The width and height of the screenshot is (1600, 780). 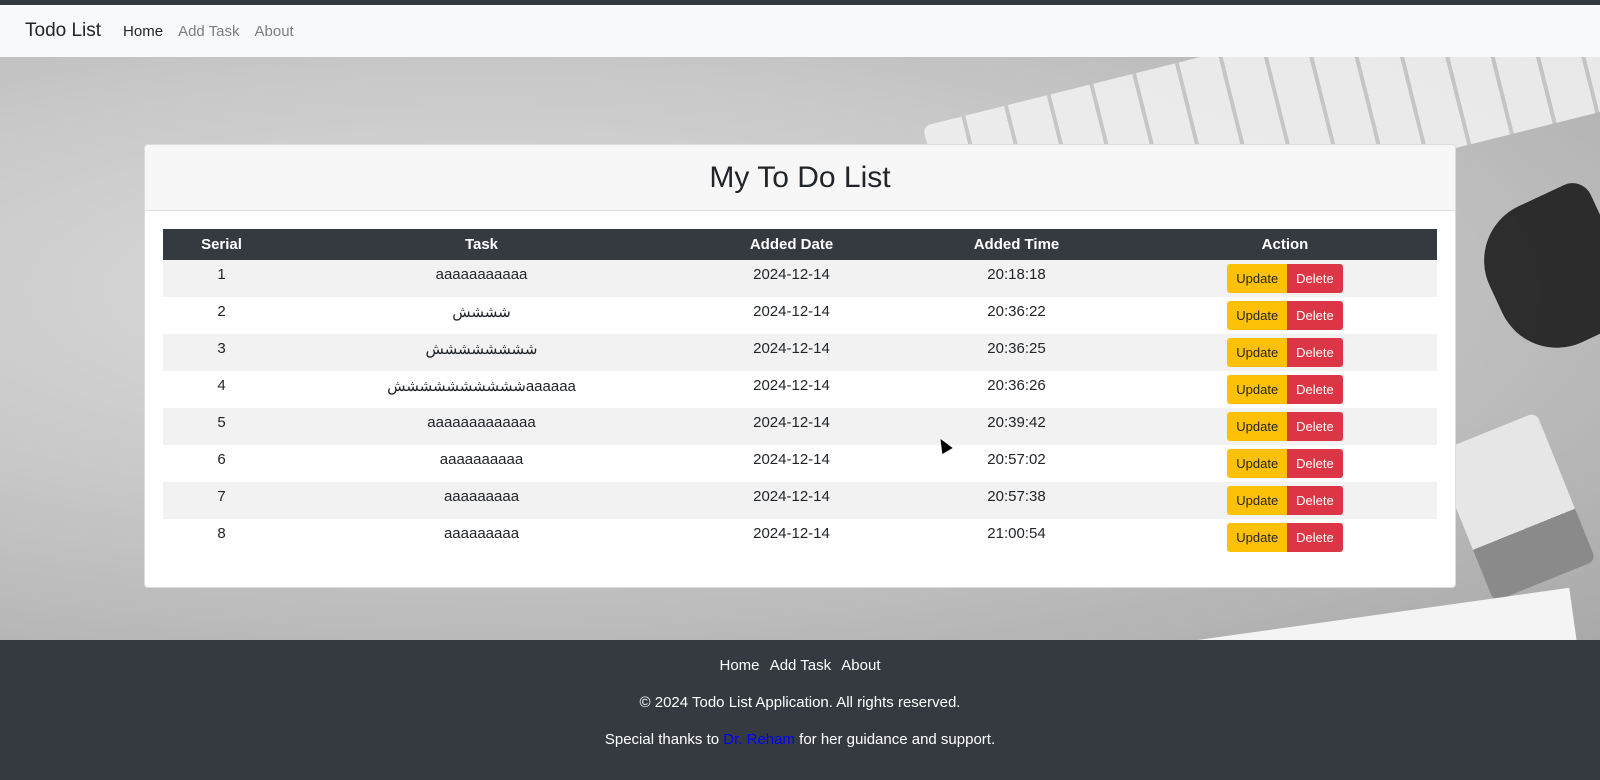 What do you see at coordinates (481, 422) in the screenshot?
I see `cell-task: aaaaaaaaaaaaa` at bounding box center [481, 422].